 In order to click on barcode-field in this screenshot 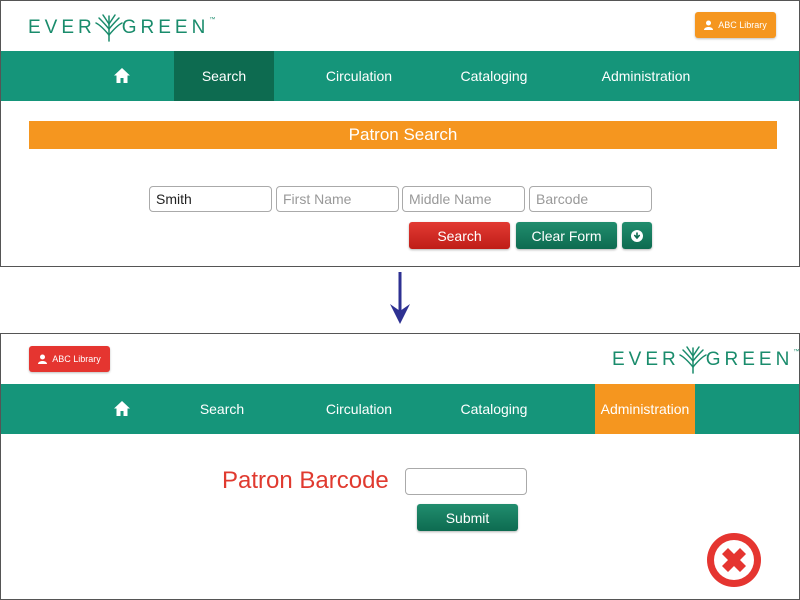, I will do `click(590, 199)`.